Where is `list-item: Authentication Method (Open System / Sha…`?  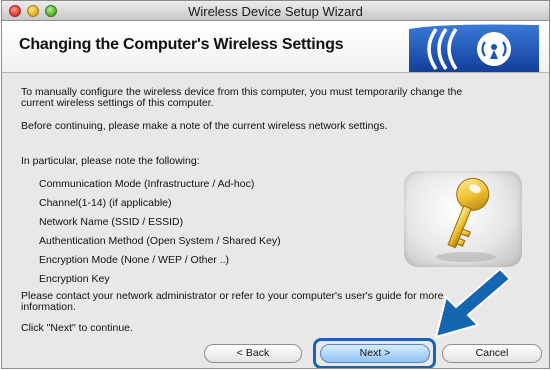
list-item: Authentication Method (Open System / Sha… is located at coordinates (160, 241).